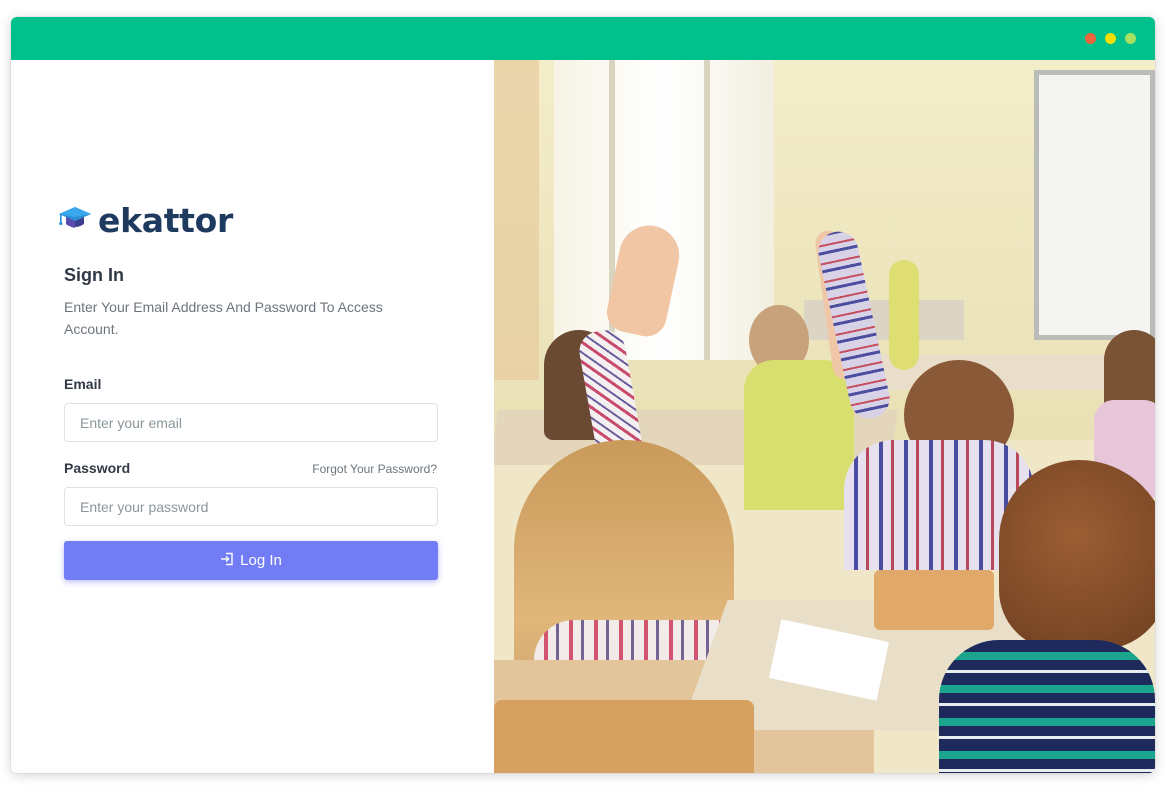 The height and width of the screenshot is (789, 1166). I want to click on brand-logo: ekattor, so click(145, 220).